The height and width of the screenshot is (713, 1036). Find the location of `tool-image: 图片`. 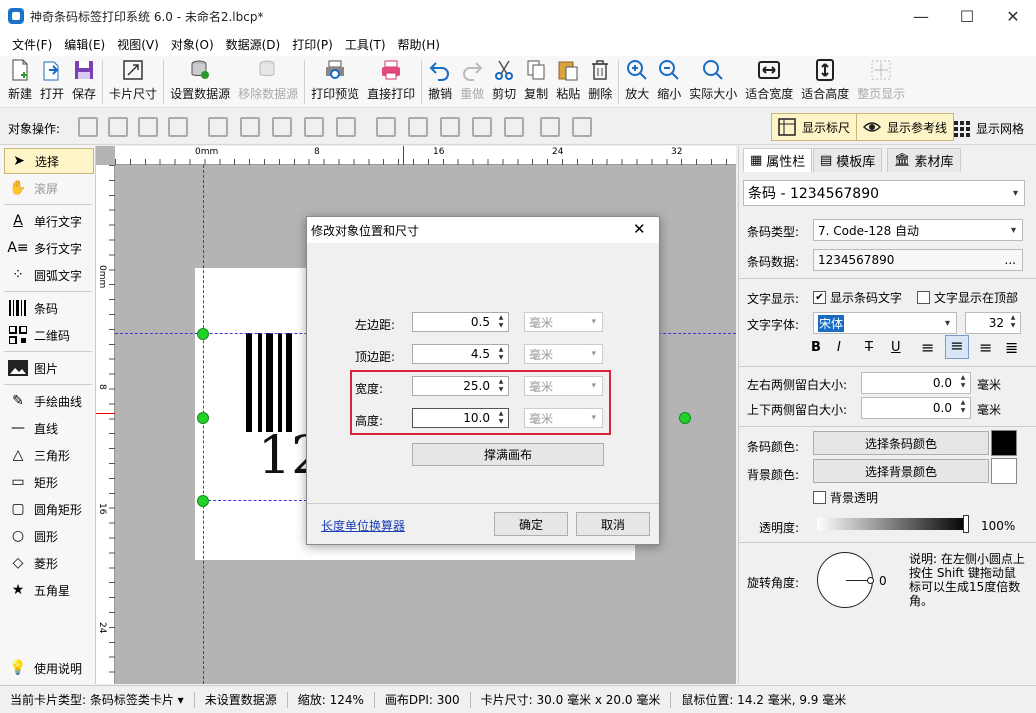

tool-image: 图片 is located at coordinates (49, 368).